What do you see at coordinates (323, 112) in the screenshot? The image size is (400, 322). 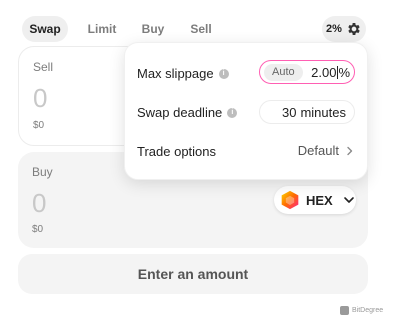 I see `deadline-unit: minutes` at bounding box center [323, 112].